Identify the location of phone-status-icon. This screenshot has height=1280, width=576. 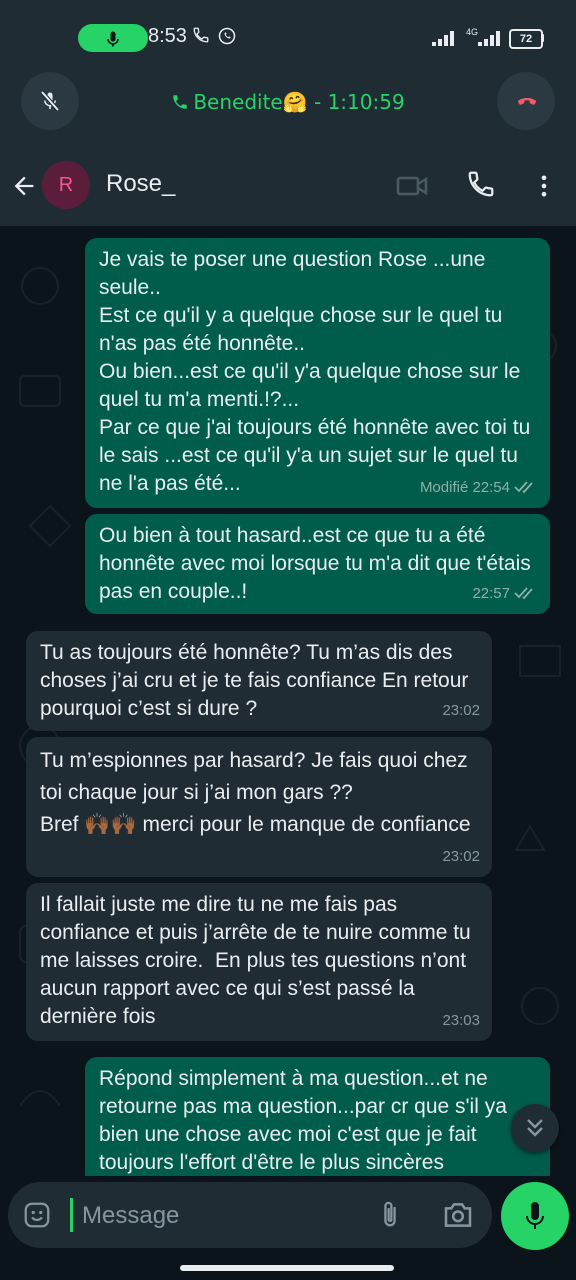
(201, 35).